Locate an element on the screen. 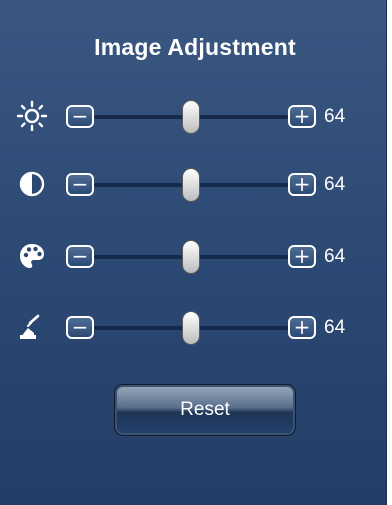 The width and height of the screenshot is (392, 505). contrast-row: − + 64 is located at coordinates (193, 184).